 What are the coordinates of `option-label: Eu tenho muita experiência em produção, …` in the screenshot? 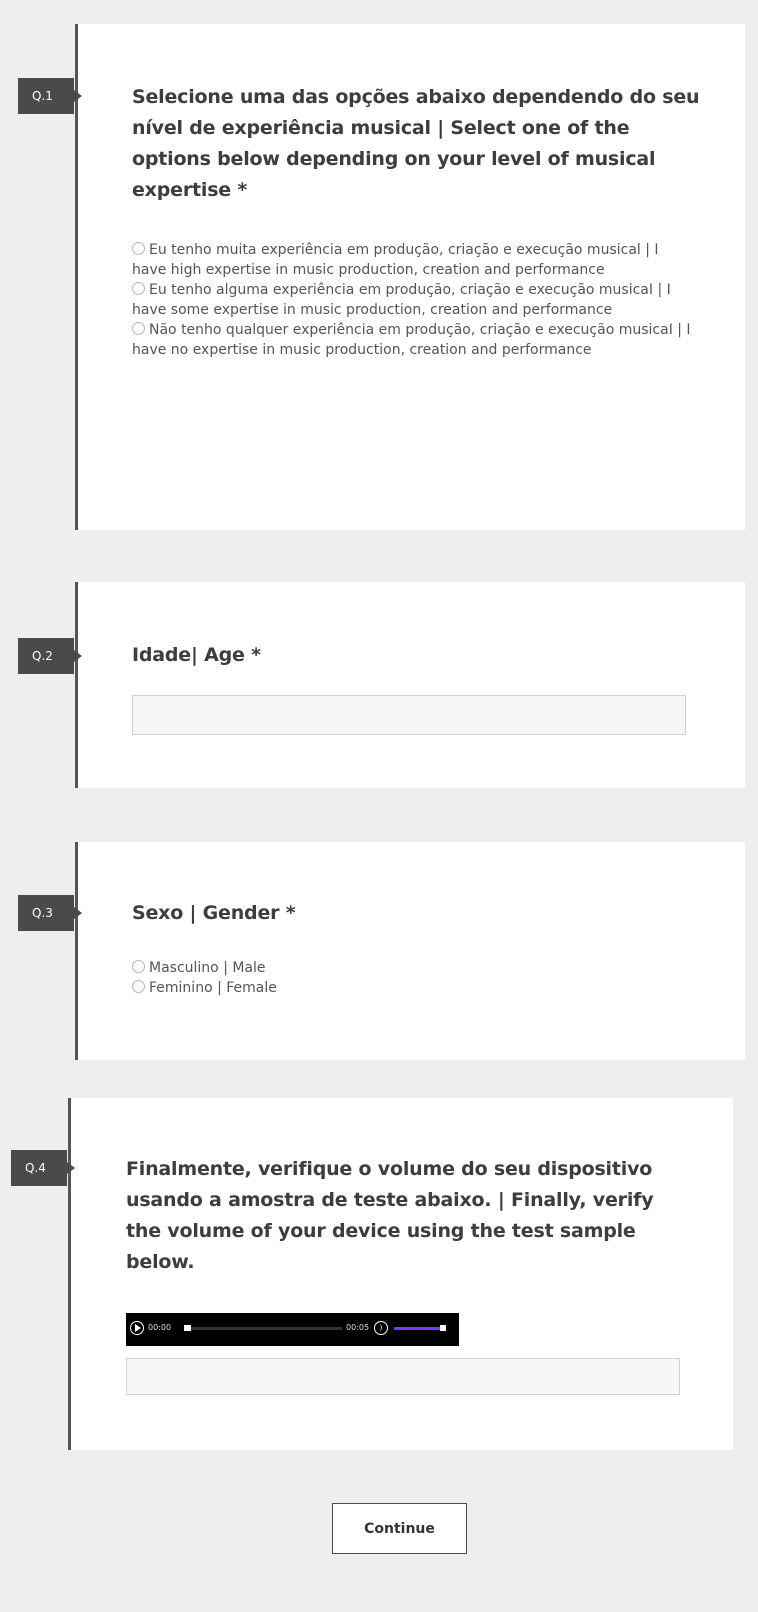 It's located at (395, 260).